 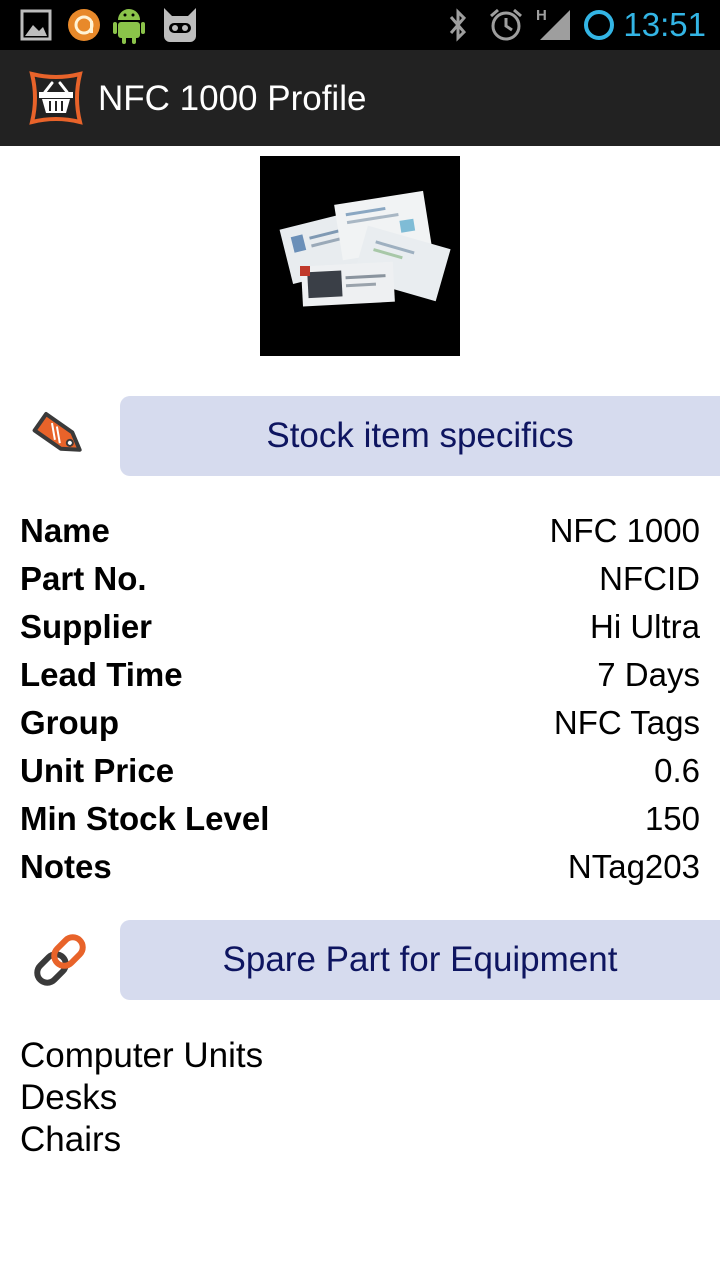 I want to click on bluetooth-icon, so click(x=458, y=25).